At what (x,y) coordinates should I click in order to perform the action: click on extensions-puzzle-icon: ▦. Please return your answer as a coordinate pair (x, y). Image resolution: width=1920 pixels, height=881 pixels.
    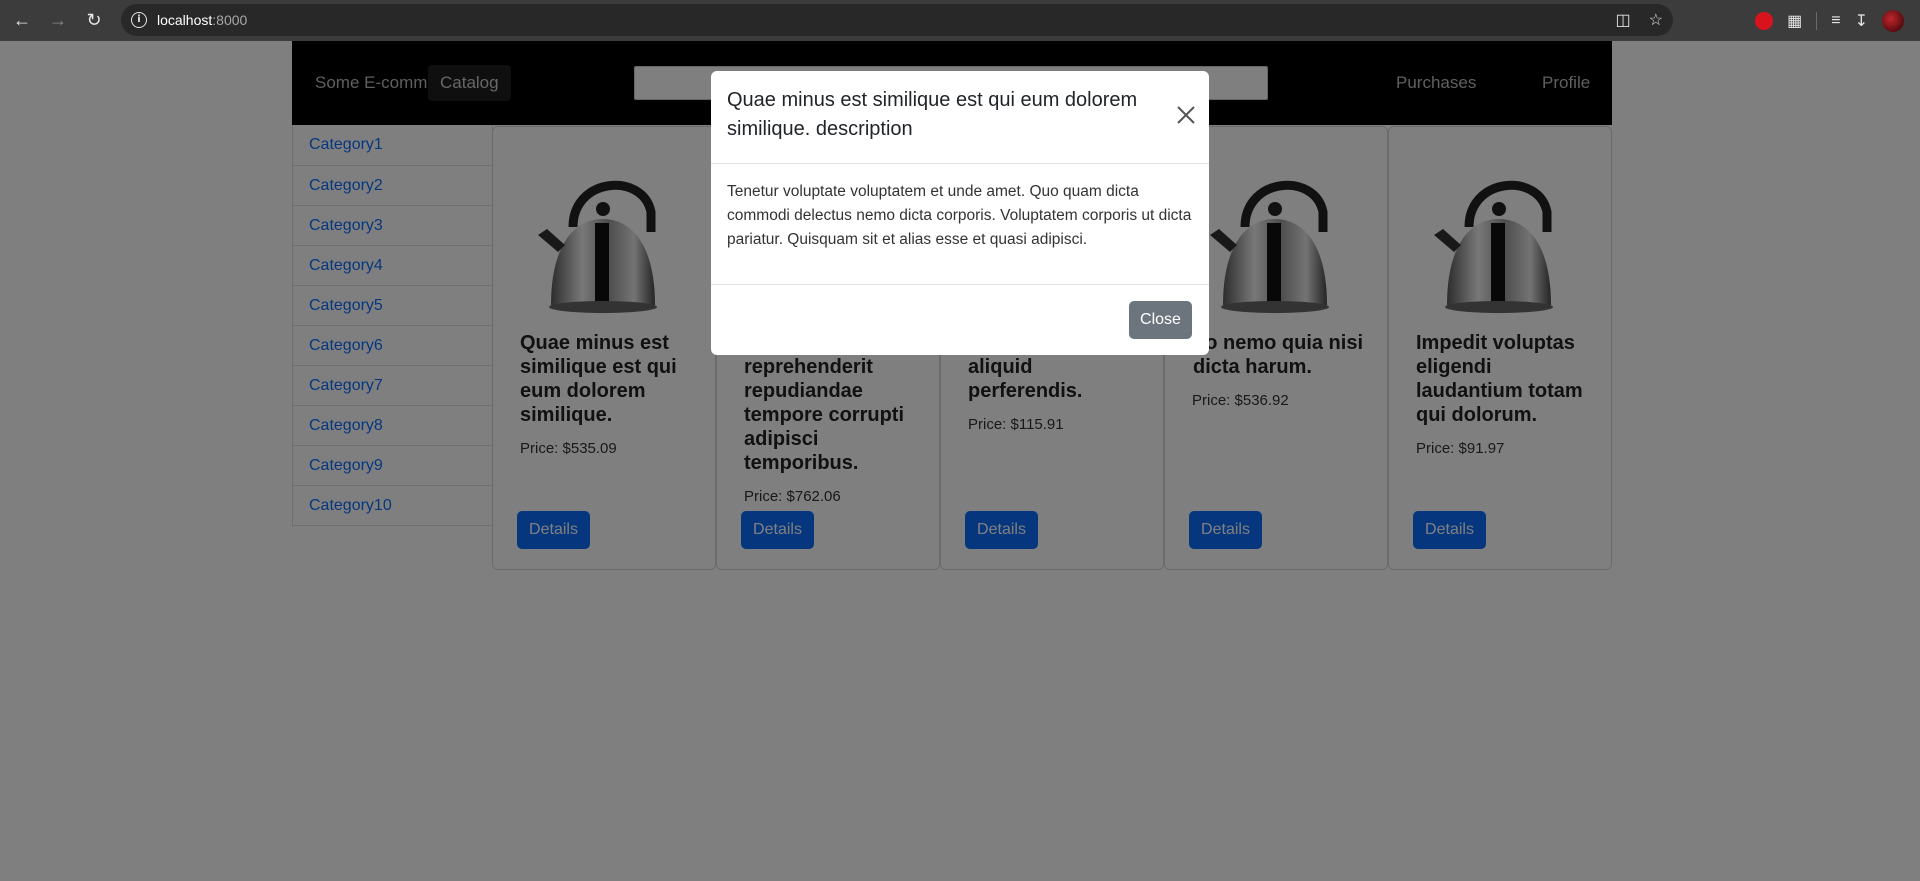
    Looking at the image, I should click on (1794, 21).